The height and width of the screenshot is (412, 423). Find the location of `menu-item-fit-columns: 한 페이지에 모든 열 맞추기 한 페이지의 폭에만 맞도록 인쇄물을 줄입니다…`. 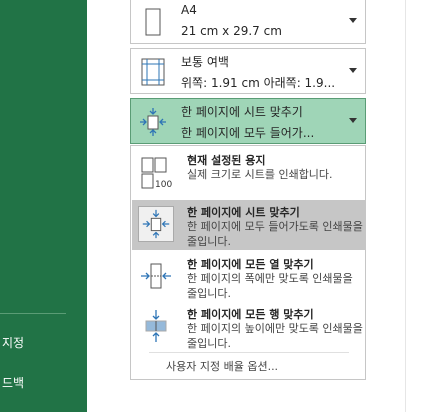

menu-item-fit-columns: 한 페이지에 모든 열 맞추기 한 페이지의 폭에만 맞도록 인쇄물을 줄입니다… is located at coordinates (248, 277).